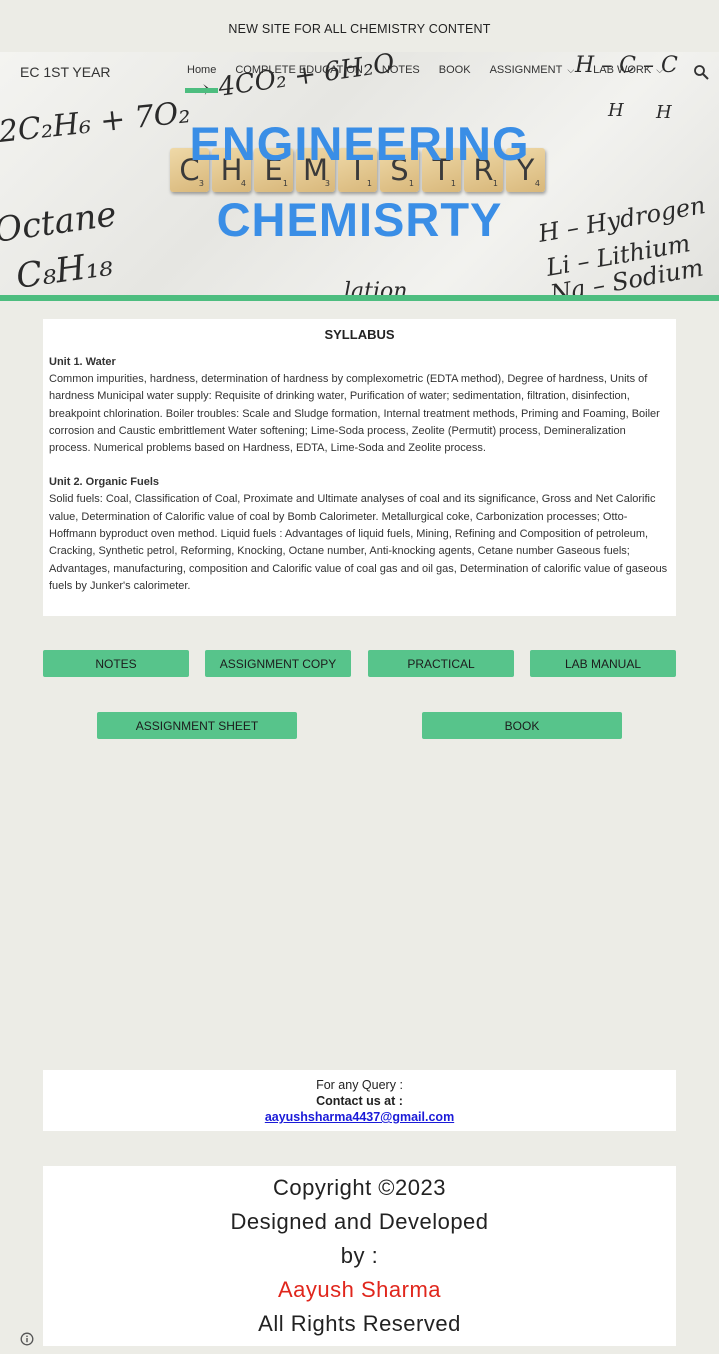 This screenshot has width=719, height=1354. I want to click on assignment-copy-button: ASSIGNMENT COPY, so click(278, 663).